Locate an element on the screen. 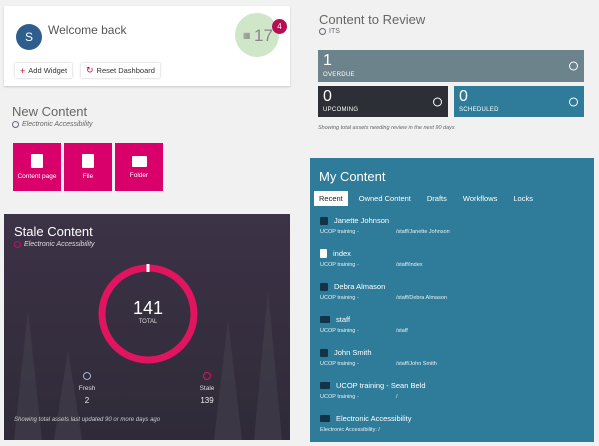 Image resolution: width=599 pixels, height=446 pixels. reset-icon: ↻ is located at coordinates (90, 70).